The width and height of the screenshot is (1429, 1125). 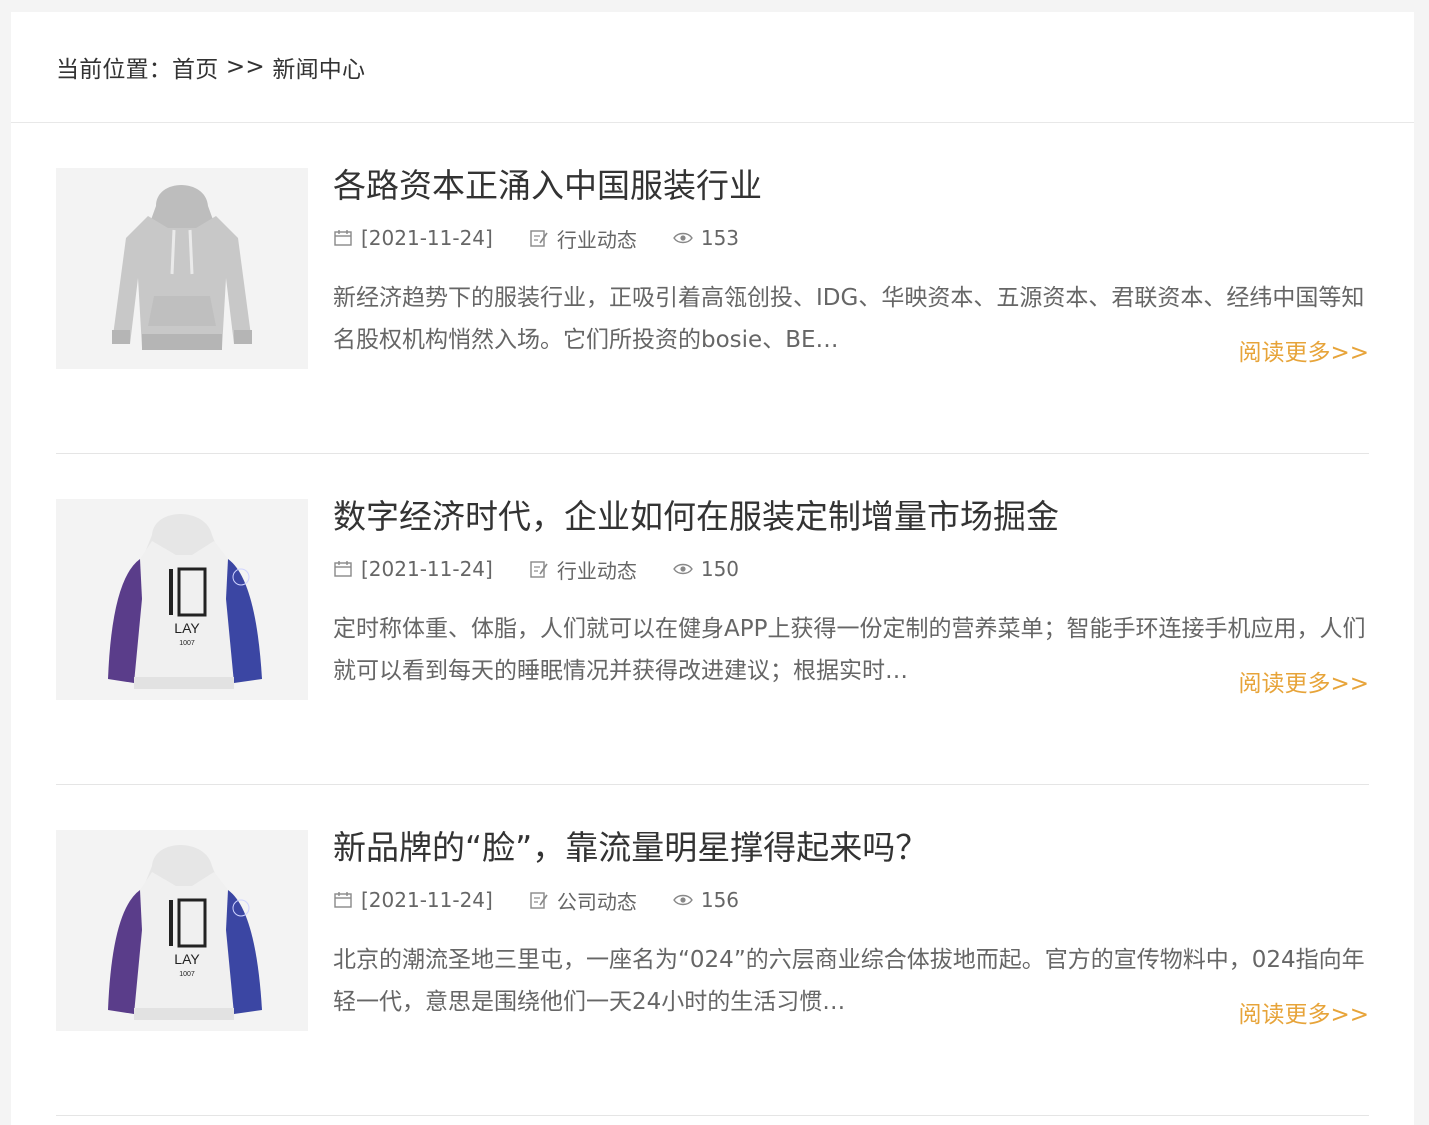 I want to click on breadcrumb: 当前位置： 首页 >> 新闻中心, so click(x=712, y=67).